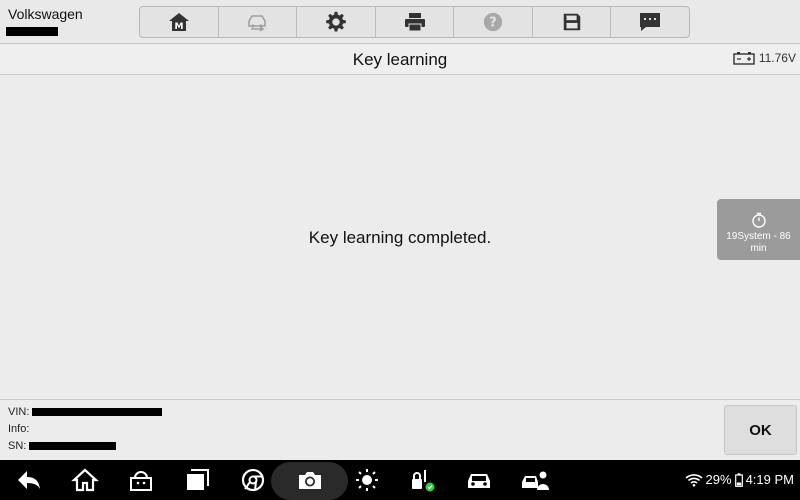  I want to click on info-label: Info:, so click(19, 429).